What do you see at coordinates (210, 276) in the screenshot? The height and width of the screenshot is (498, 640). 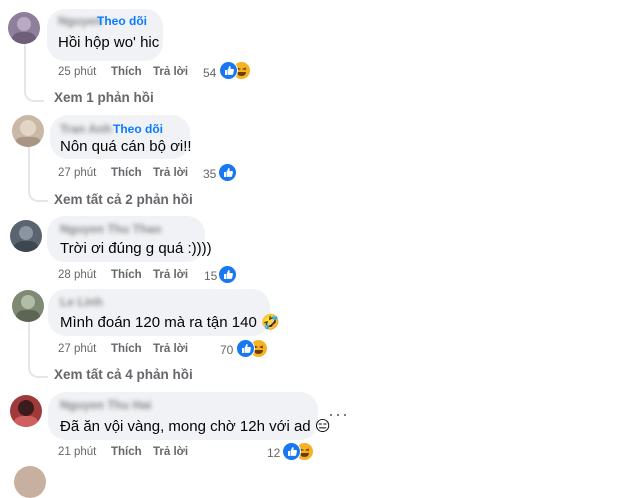 I see `reaction-count: 15` at bounding box center [210, 276].